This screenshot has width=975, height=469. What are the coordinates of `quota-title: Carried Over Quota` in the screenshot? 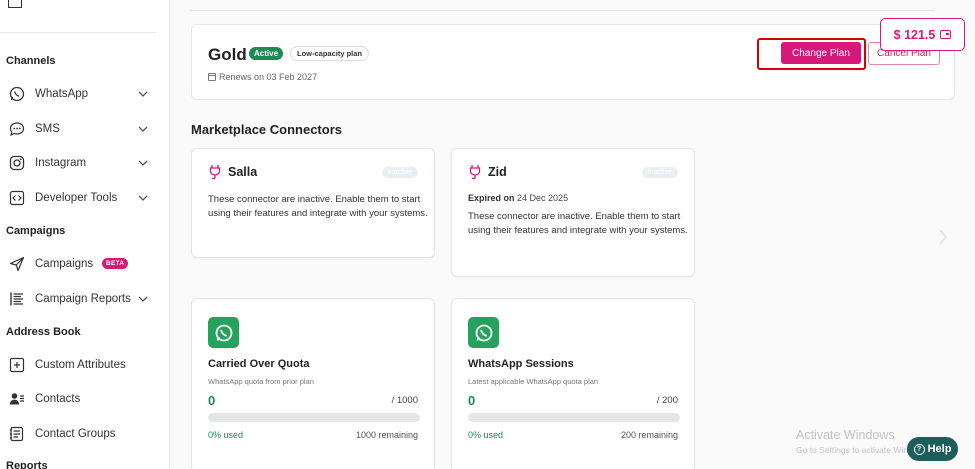 It's located at (259, 364).